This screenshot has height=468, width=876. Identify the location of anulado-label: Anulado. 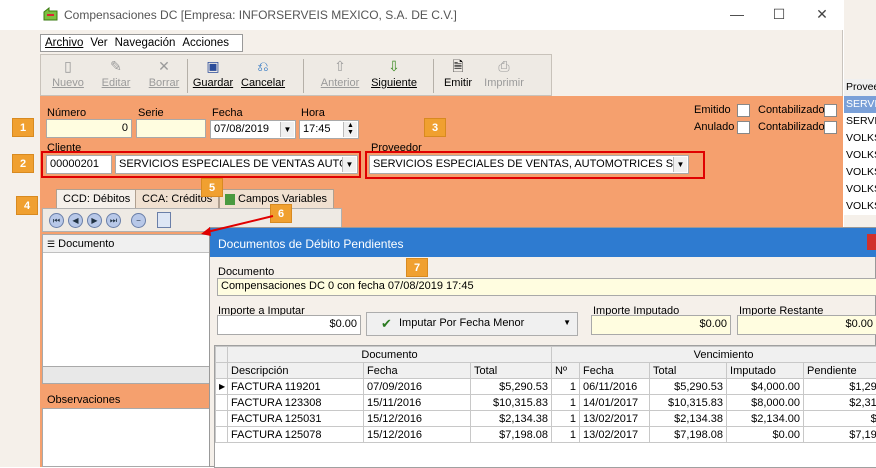
(714, 127).